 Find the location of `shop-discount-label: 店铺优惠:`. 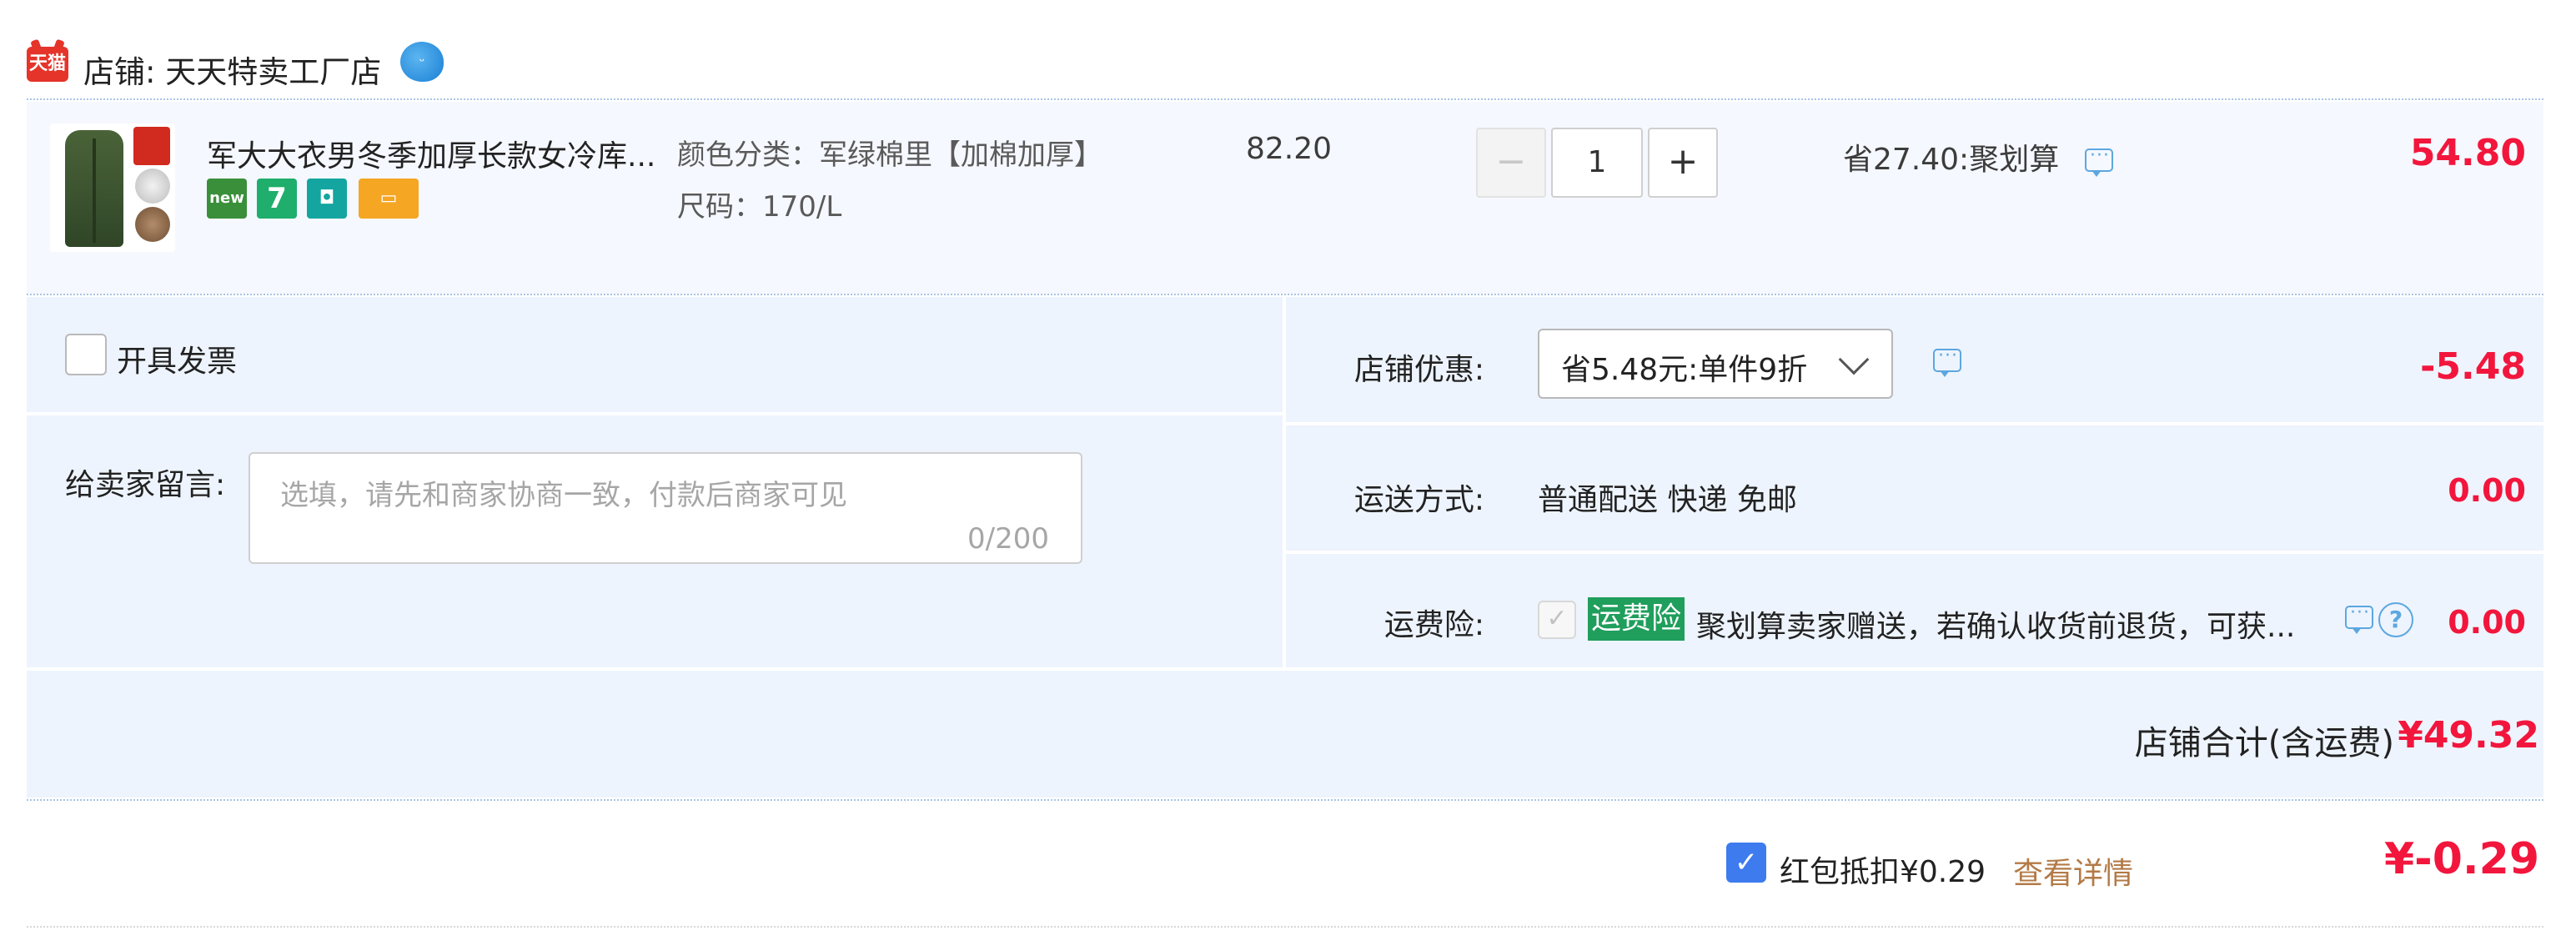

shop-discount-label: 店铺优惠: is located at coordinates (1418, 370).